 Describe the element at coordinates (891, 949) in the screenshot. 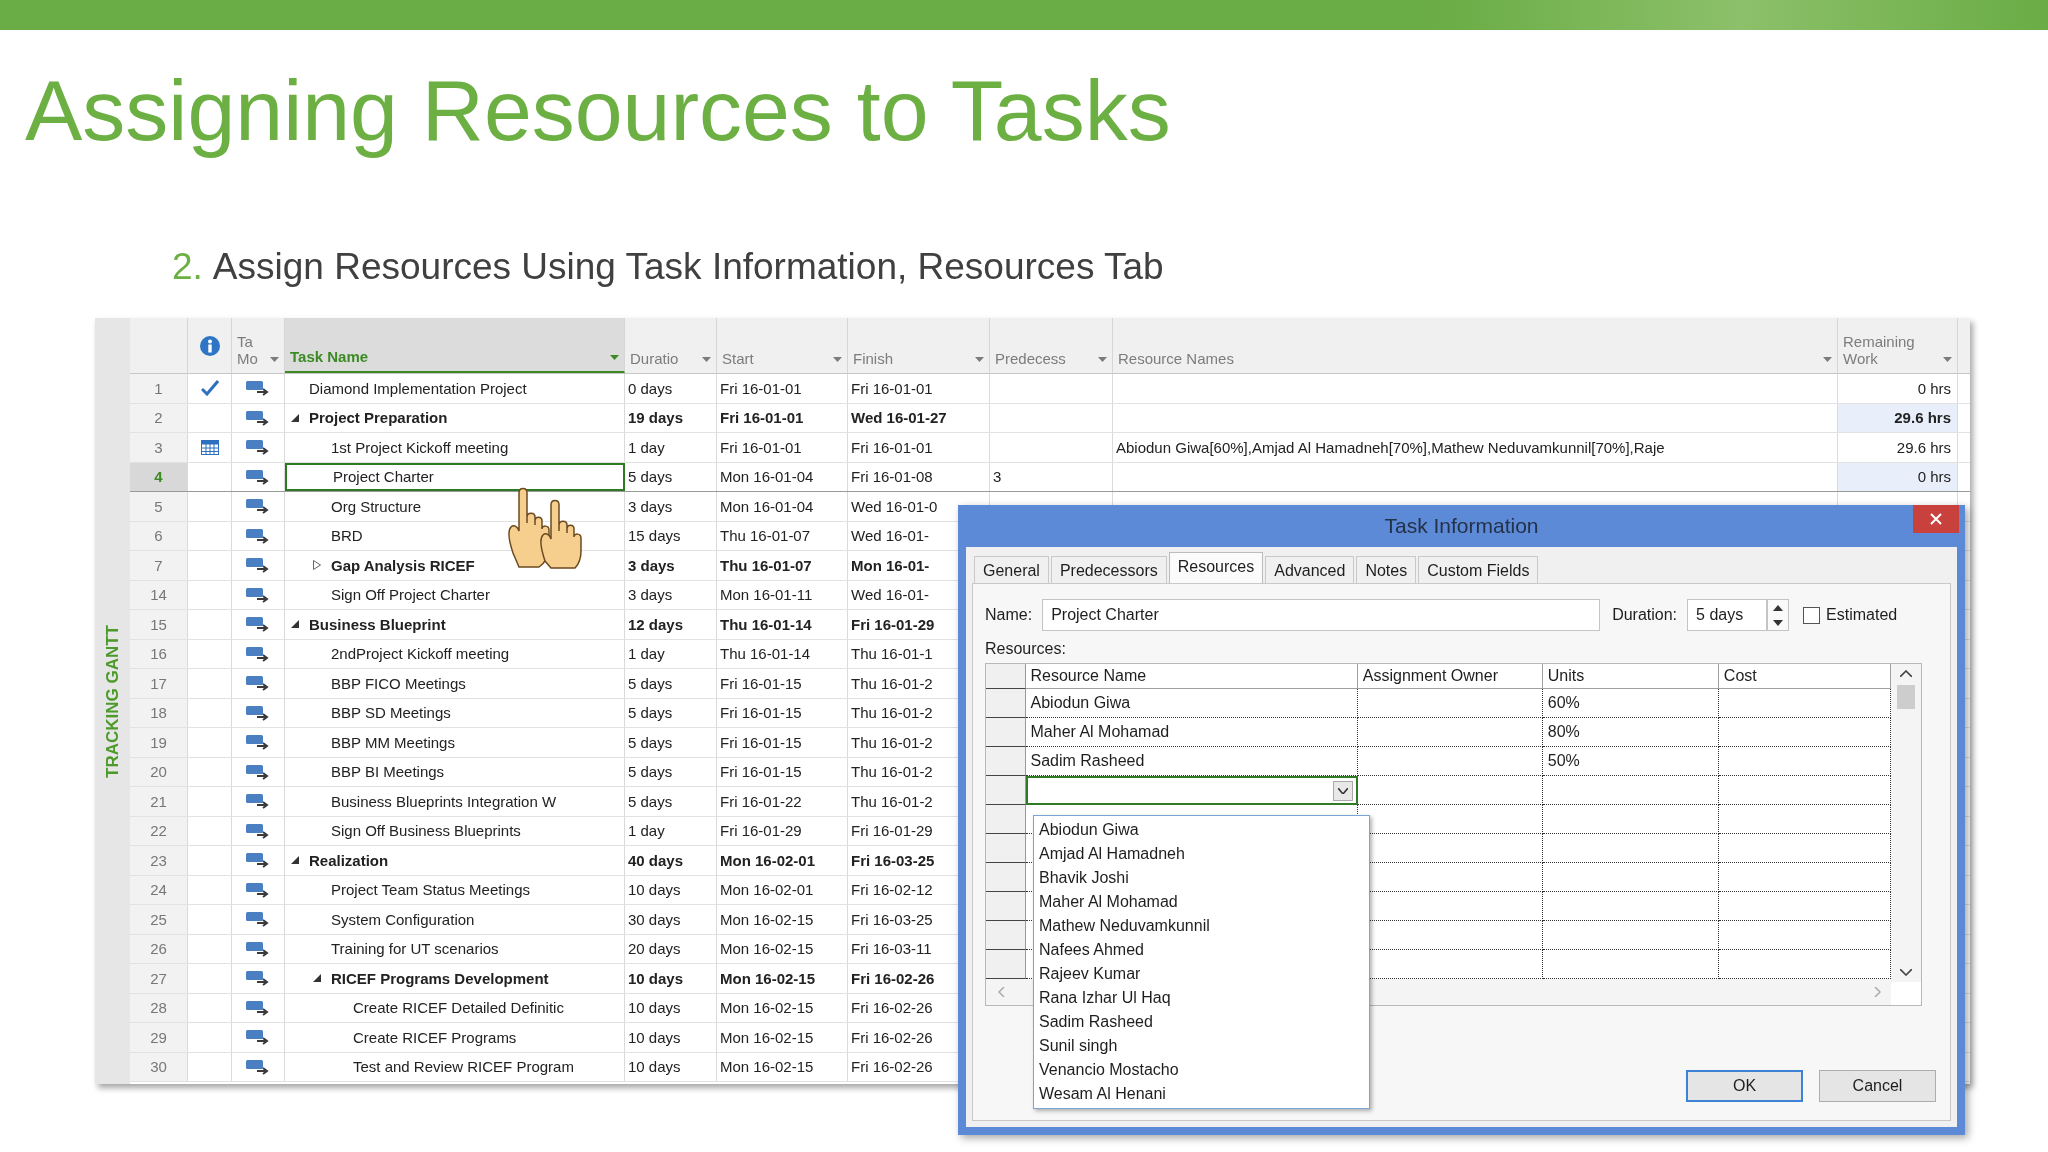

I see `table-cell: Fri 16-03-11` at that location.